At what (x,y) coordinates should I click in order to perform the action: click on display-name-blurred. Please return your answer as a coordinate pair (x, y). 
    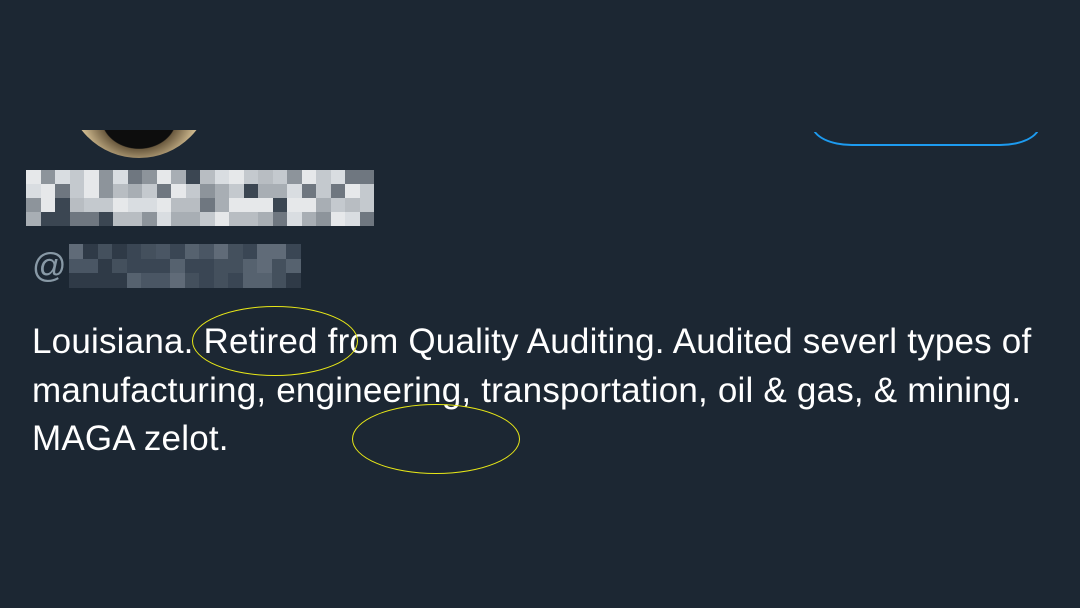
    Looking at the image, I should click on (200, 198).